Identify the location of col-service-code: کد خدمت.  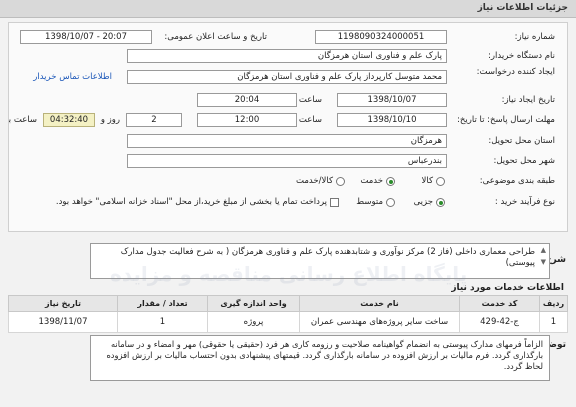
(499, 303).